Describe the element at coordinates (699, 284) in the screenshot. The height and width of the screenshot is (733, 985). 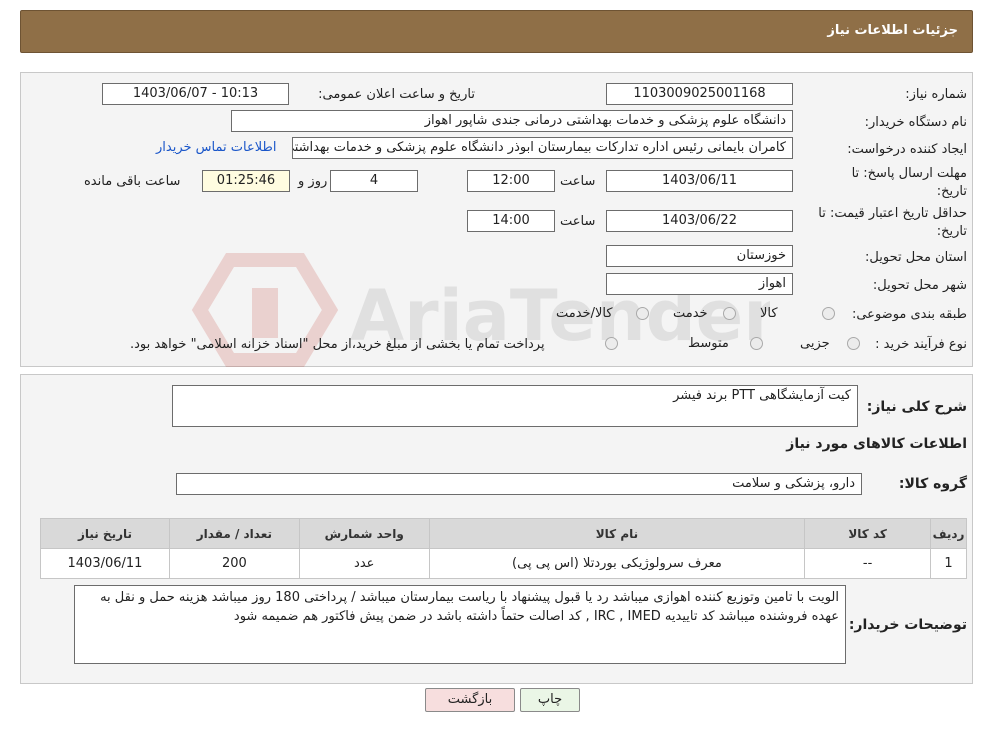
I see `city-field: اهواز` at that location.